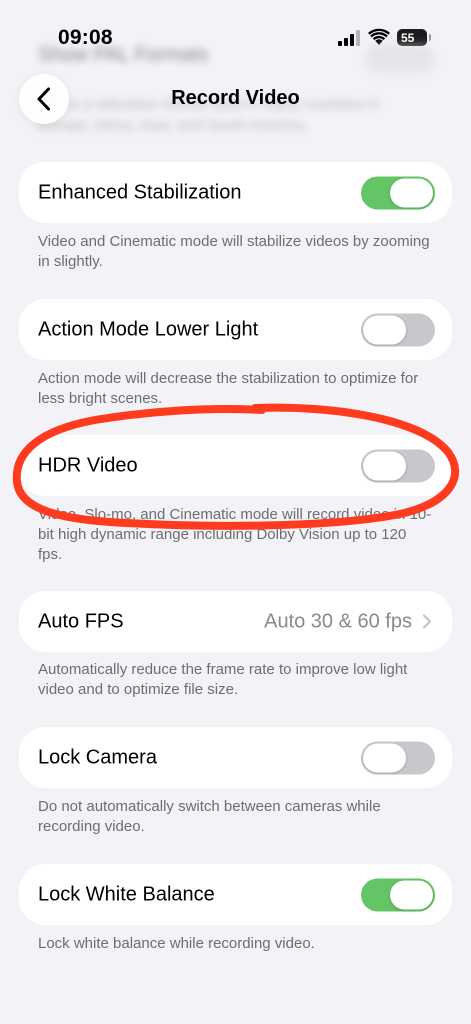 The image size is (471, 1024). I want to click on setting-label: Auto FPS, so click(81, 621).